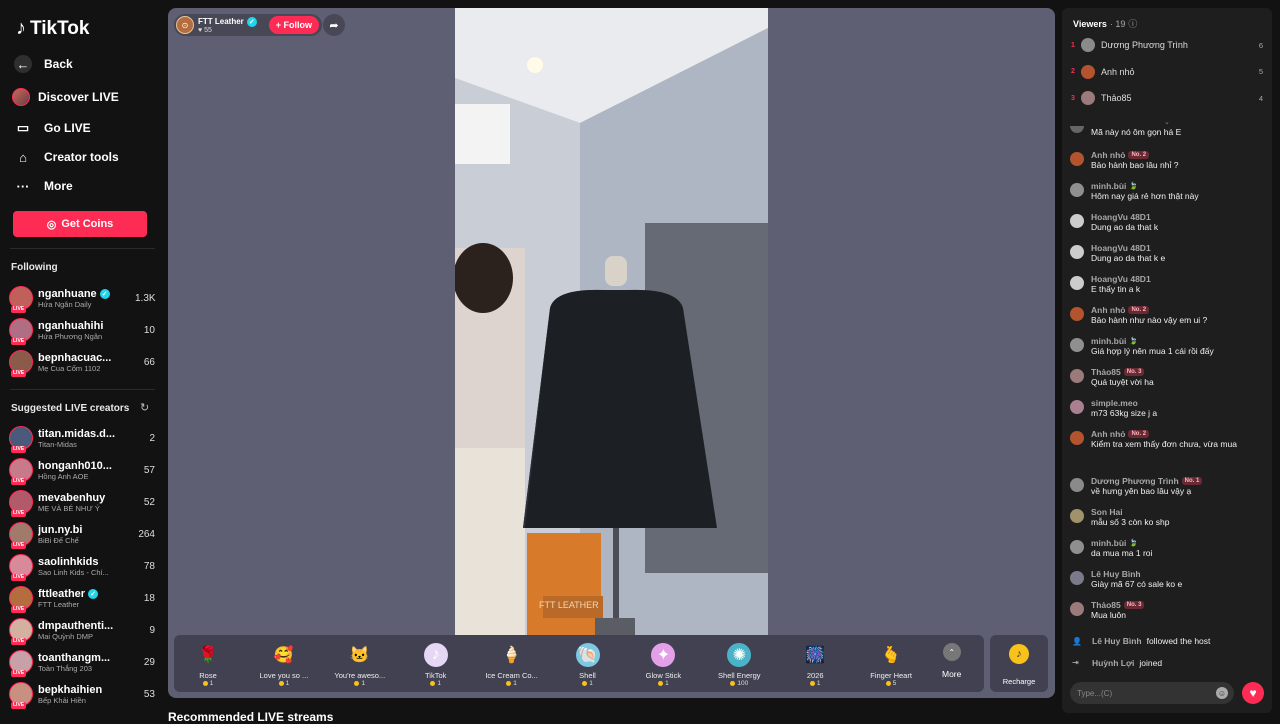 This screenshot has width=1280, height=724. I want to click on creator-row: LIVE honganh010... Hồng Anh AOE 57, so click(82, 470).